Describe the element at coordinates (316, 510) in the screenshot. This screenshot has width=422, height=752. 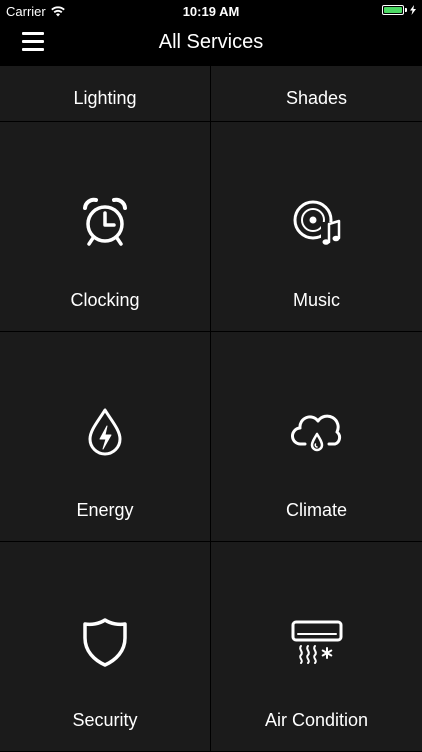
I see `service-label: Climate` at that location.